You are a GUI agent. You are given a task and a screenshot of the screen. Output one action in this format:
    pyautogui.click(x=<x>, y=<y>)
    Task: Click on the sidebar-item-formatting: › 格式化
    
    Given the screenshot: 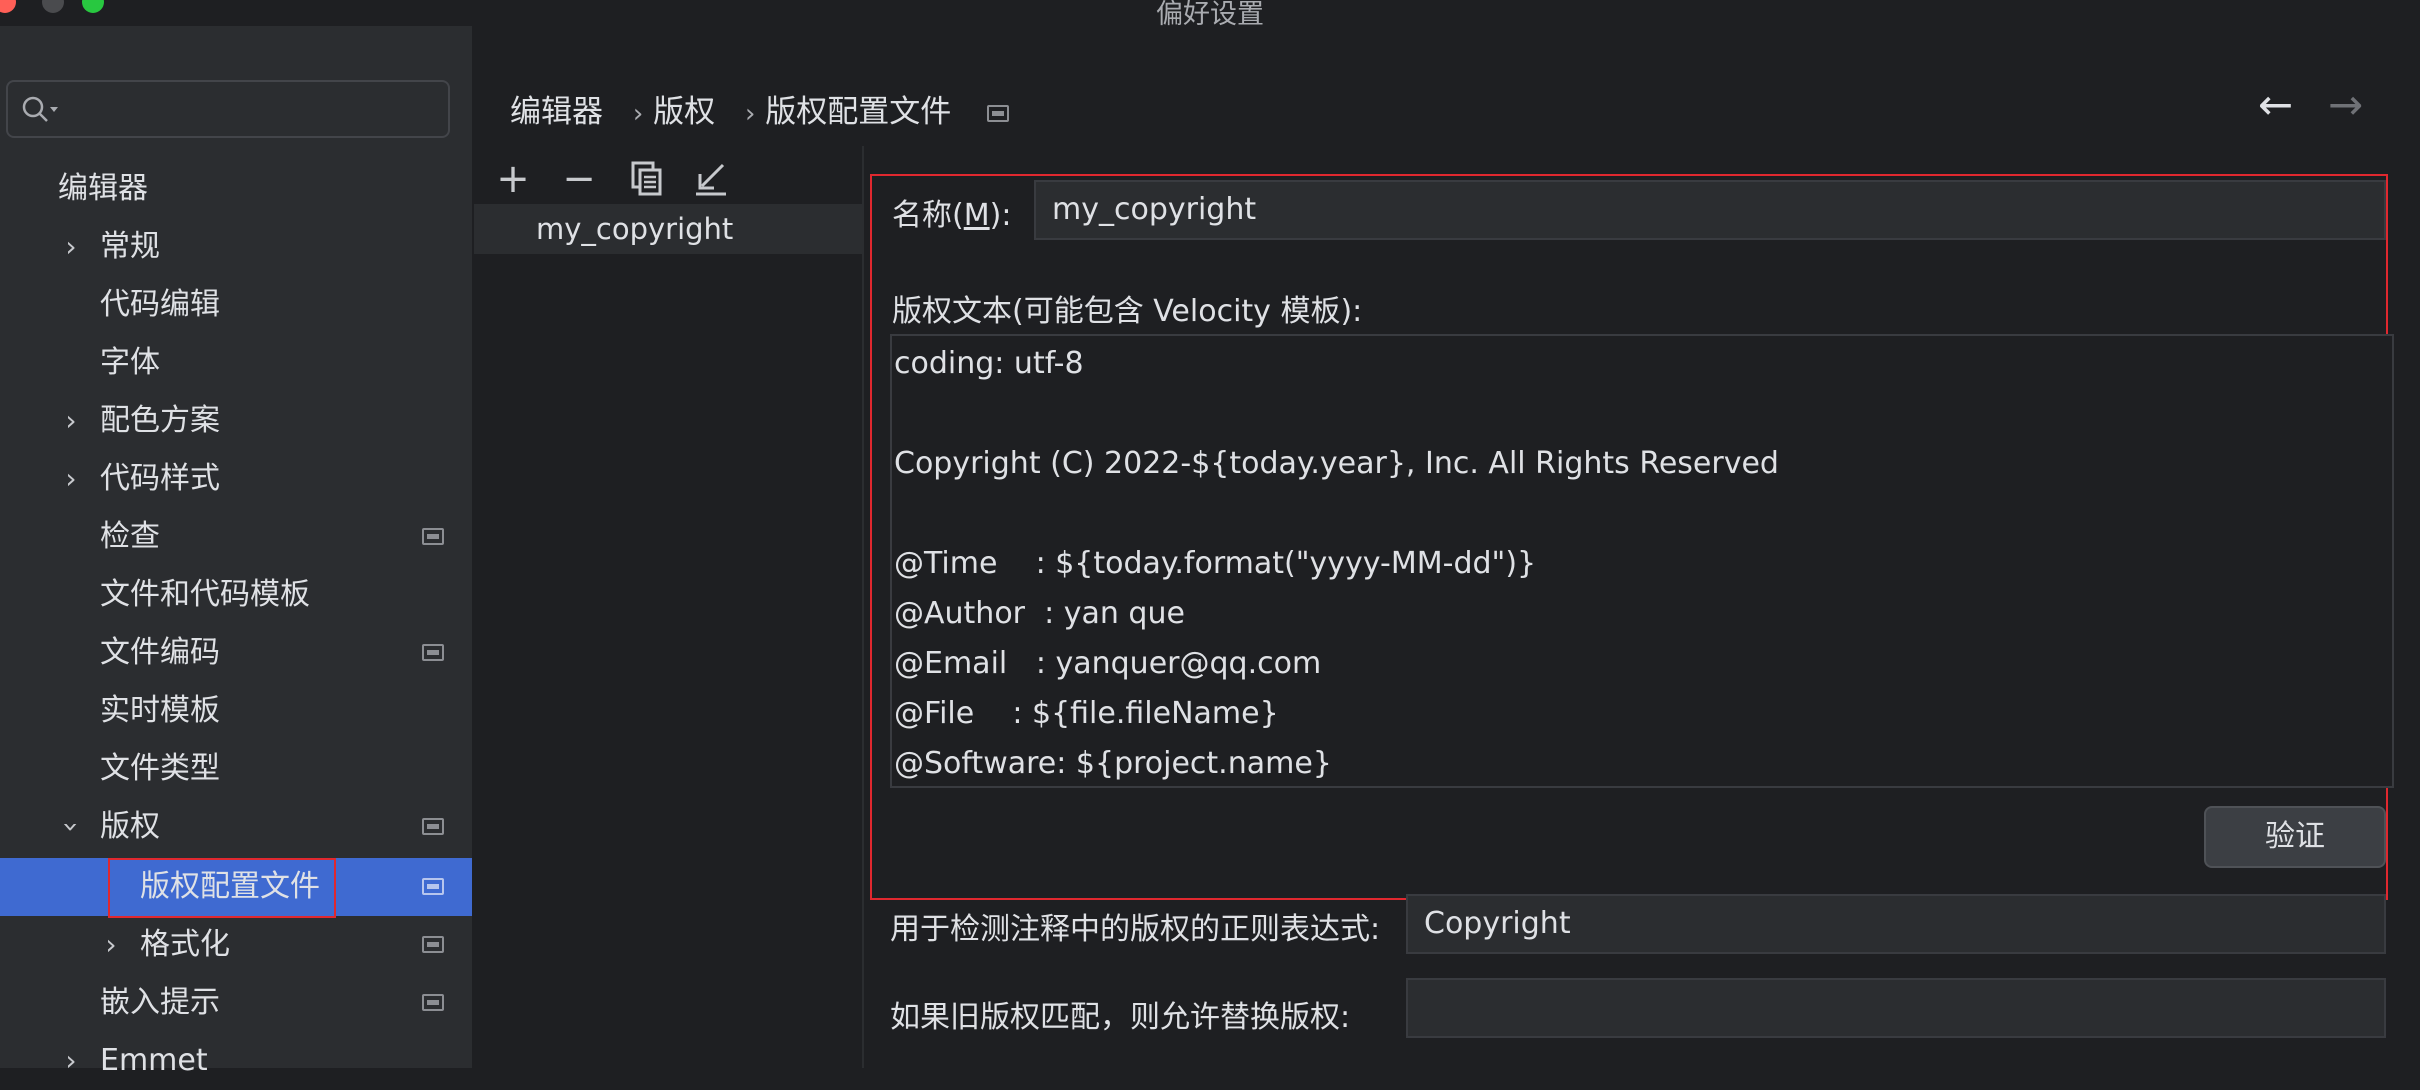 What is the action you would take?
    pyautogui.click(x=236, y=945)
    